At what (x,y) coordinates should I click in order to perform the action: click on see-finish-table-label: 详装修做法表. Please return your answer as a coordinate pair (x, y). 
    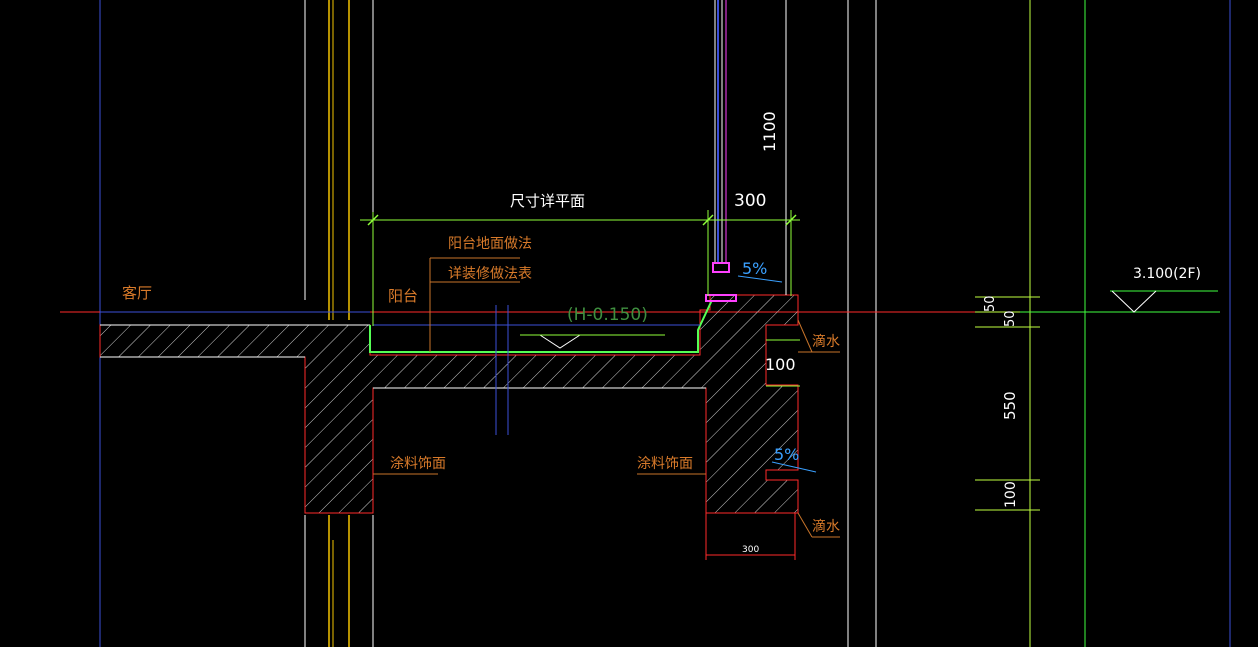
    Looking at the image, I should click on (490, 274).